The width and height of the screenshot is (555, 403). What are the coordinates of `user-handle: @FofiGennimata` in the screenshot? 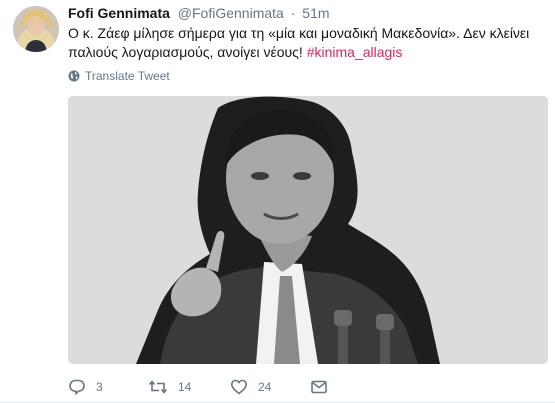 It's located at (231, 13).